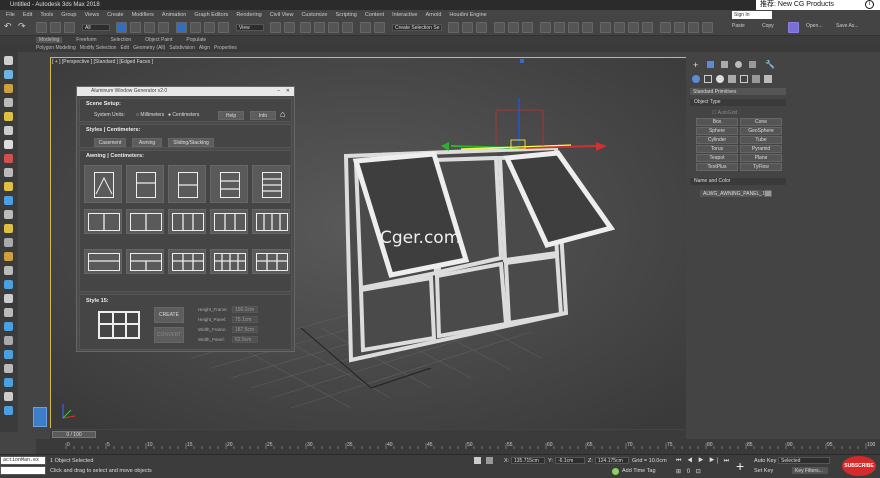 The width and height of the screenshot is (880, 478). What do you see at coordinates (761, 140) in the screenshot?
I see `tube-button: Tube` at bounding box center [761, 140].